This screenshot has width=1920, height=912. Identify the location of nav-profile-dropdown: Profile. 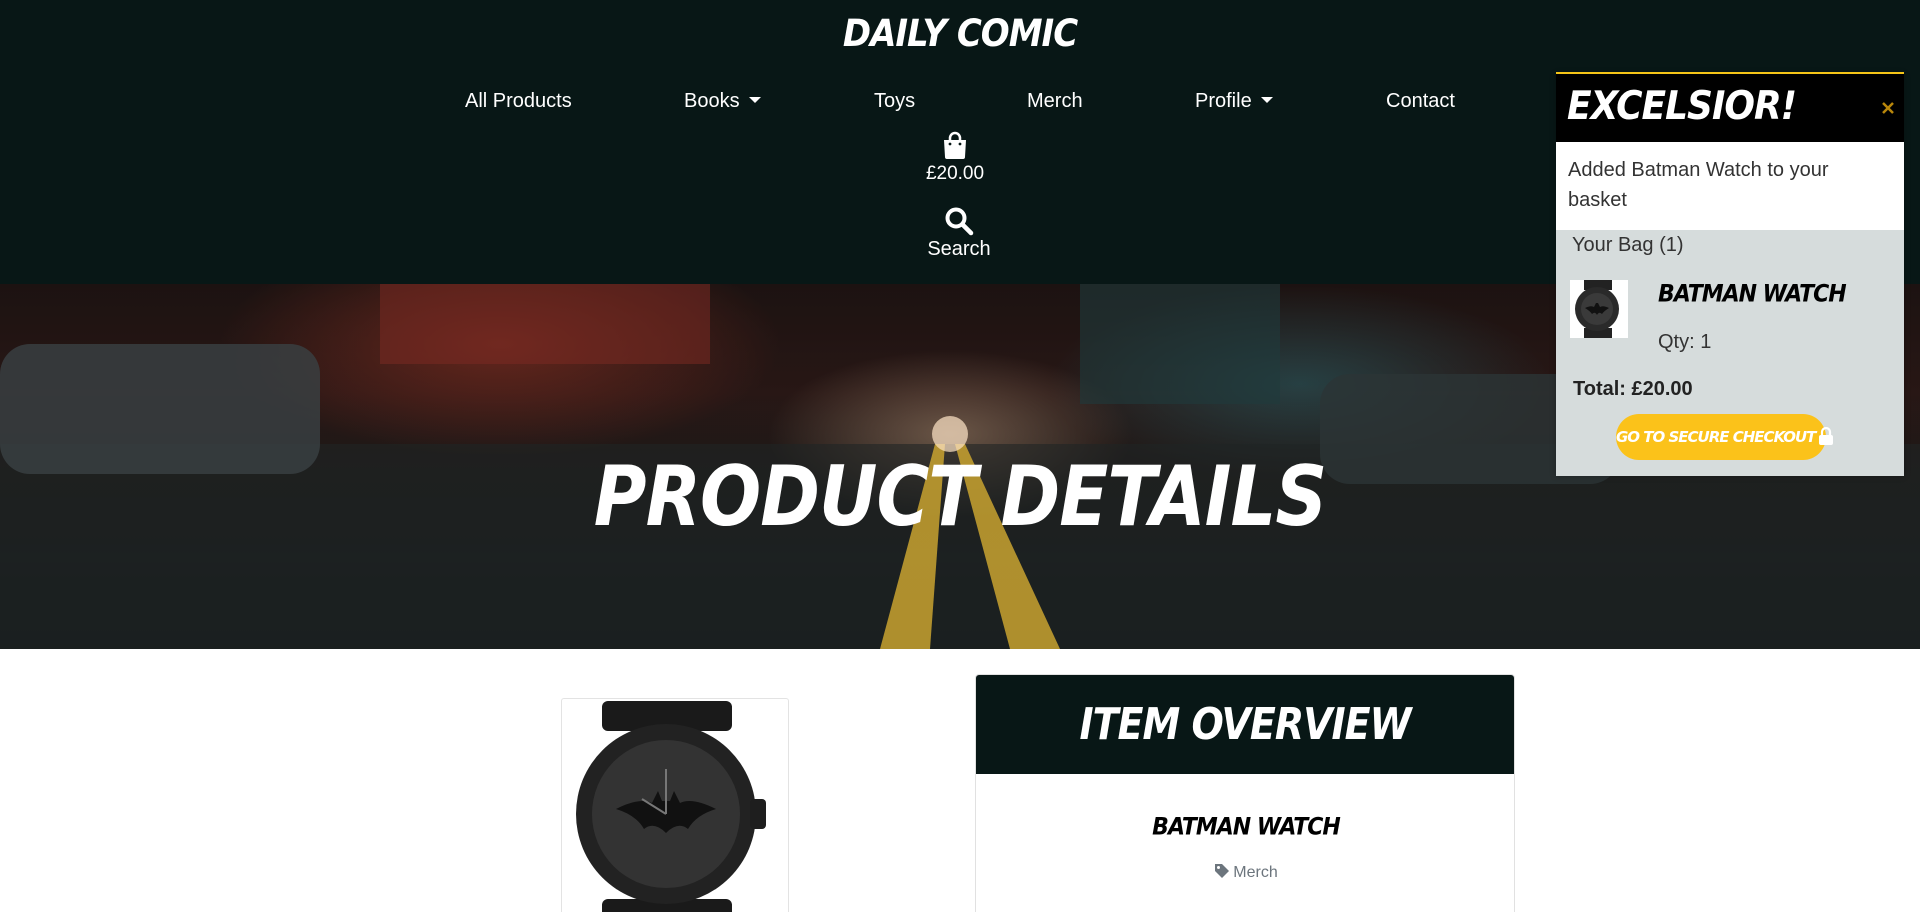
(1234, 101).